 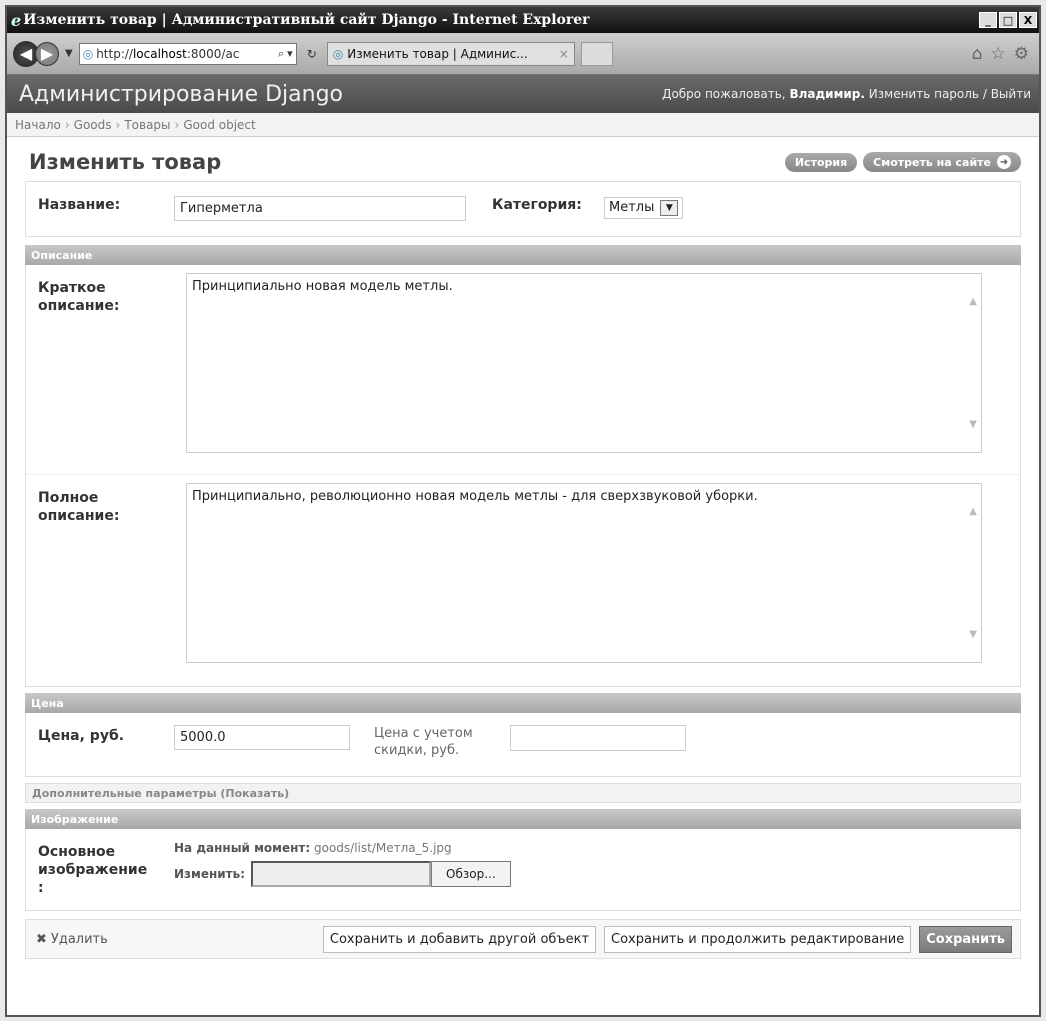 I want to click on main-fieldset: Название: Гиперметла Категория: Метлы ▼, so click(x=523, y=209).